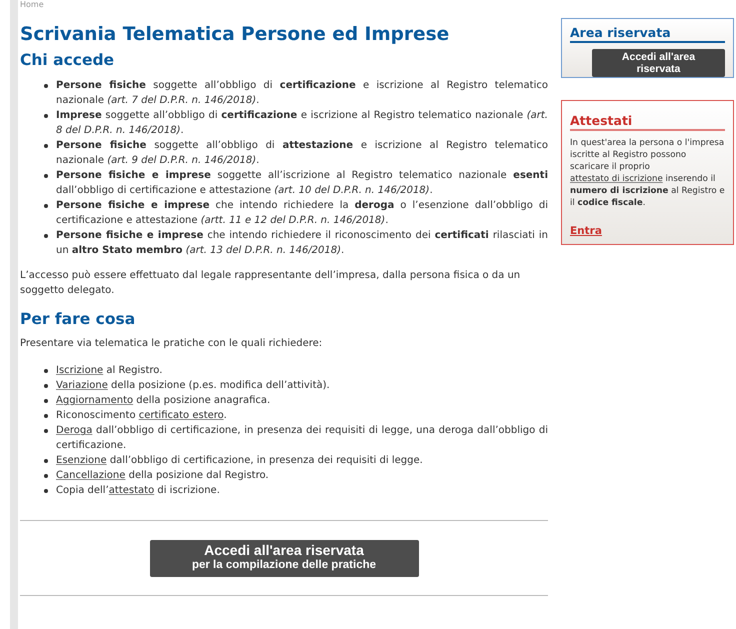 The width and height of the screenshot is (736, 629). What do you see at coordinates (164, 401) in the screenshot?
I see `list-item: Aggiornamento della posizione anagrafica.` at bounding box center [164, 401].